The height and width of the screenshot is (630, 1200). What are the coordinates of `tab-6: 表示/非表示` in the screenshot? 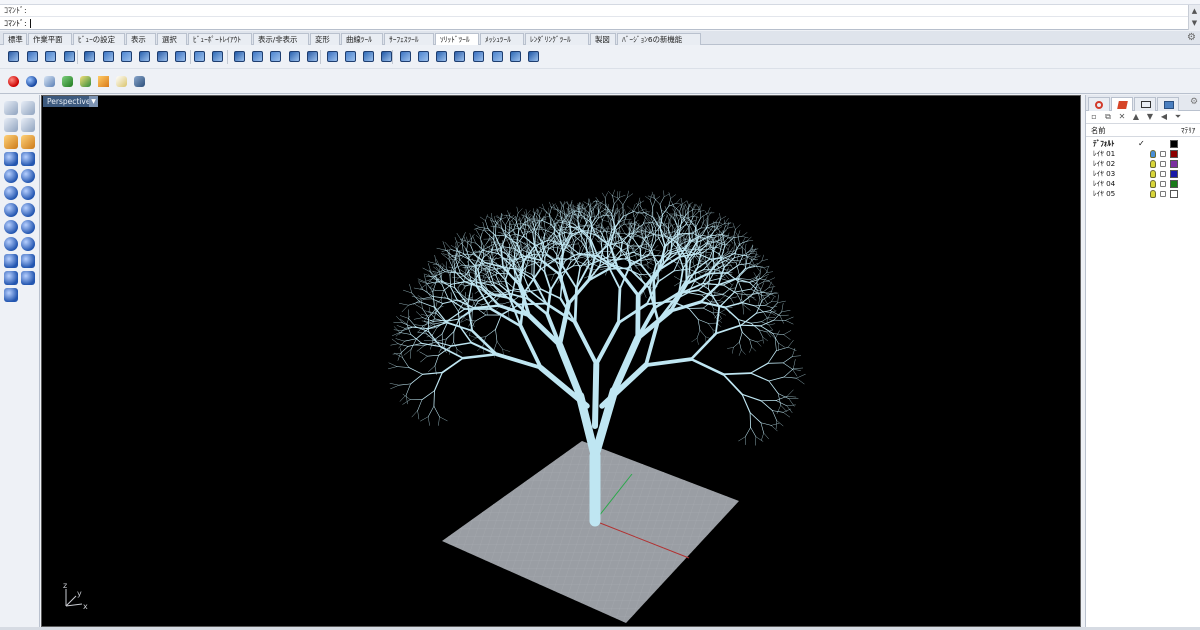 It's located at (281, 39).